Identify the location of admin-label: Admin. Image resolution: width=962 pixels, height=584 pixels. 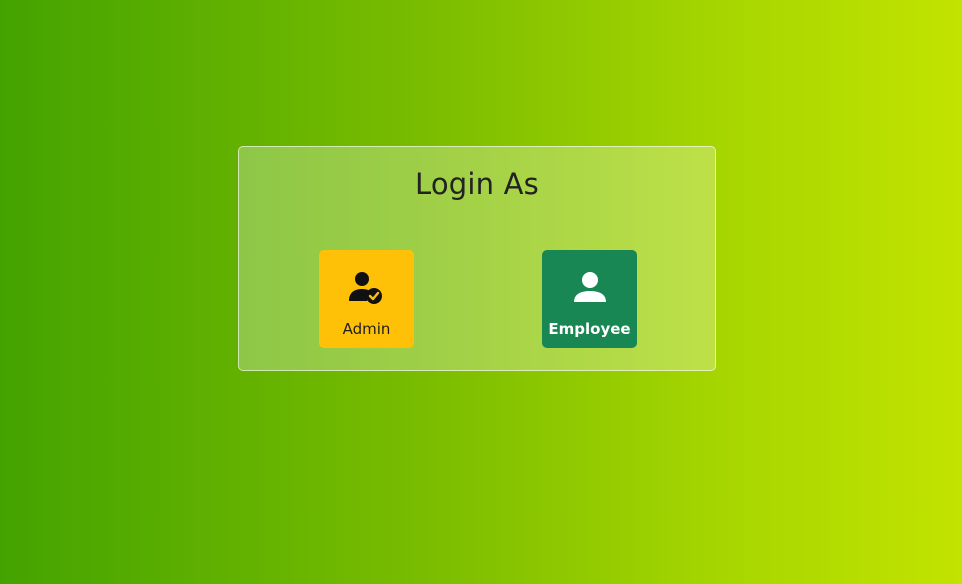
(366, 329).